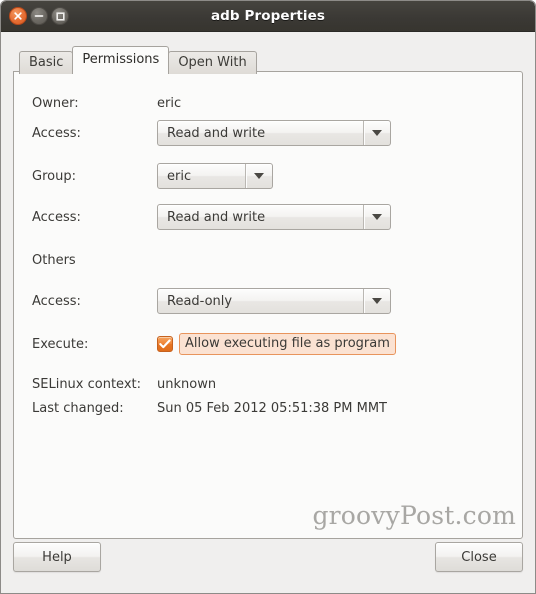 The width and height of the screenshot is (536, 594). I want to click on allow-execute-checkbox, so click(165, 344).